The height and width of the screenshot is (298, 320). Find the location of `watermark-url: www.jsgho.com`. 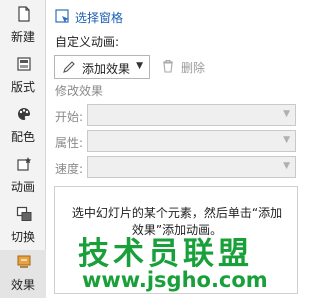

watermark-url: www.jsgho.com is located at coordinates (175, 280).